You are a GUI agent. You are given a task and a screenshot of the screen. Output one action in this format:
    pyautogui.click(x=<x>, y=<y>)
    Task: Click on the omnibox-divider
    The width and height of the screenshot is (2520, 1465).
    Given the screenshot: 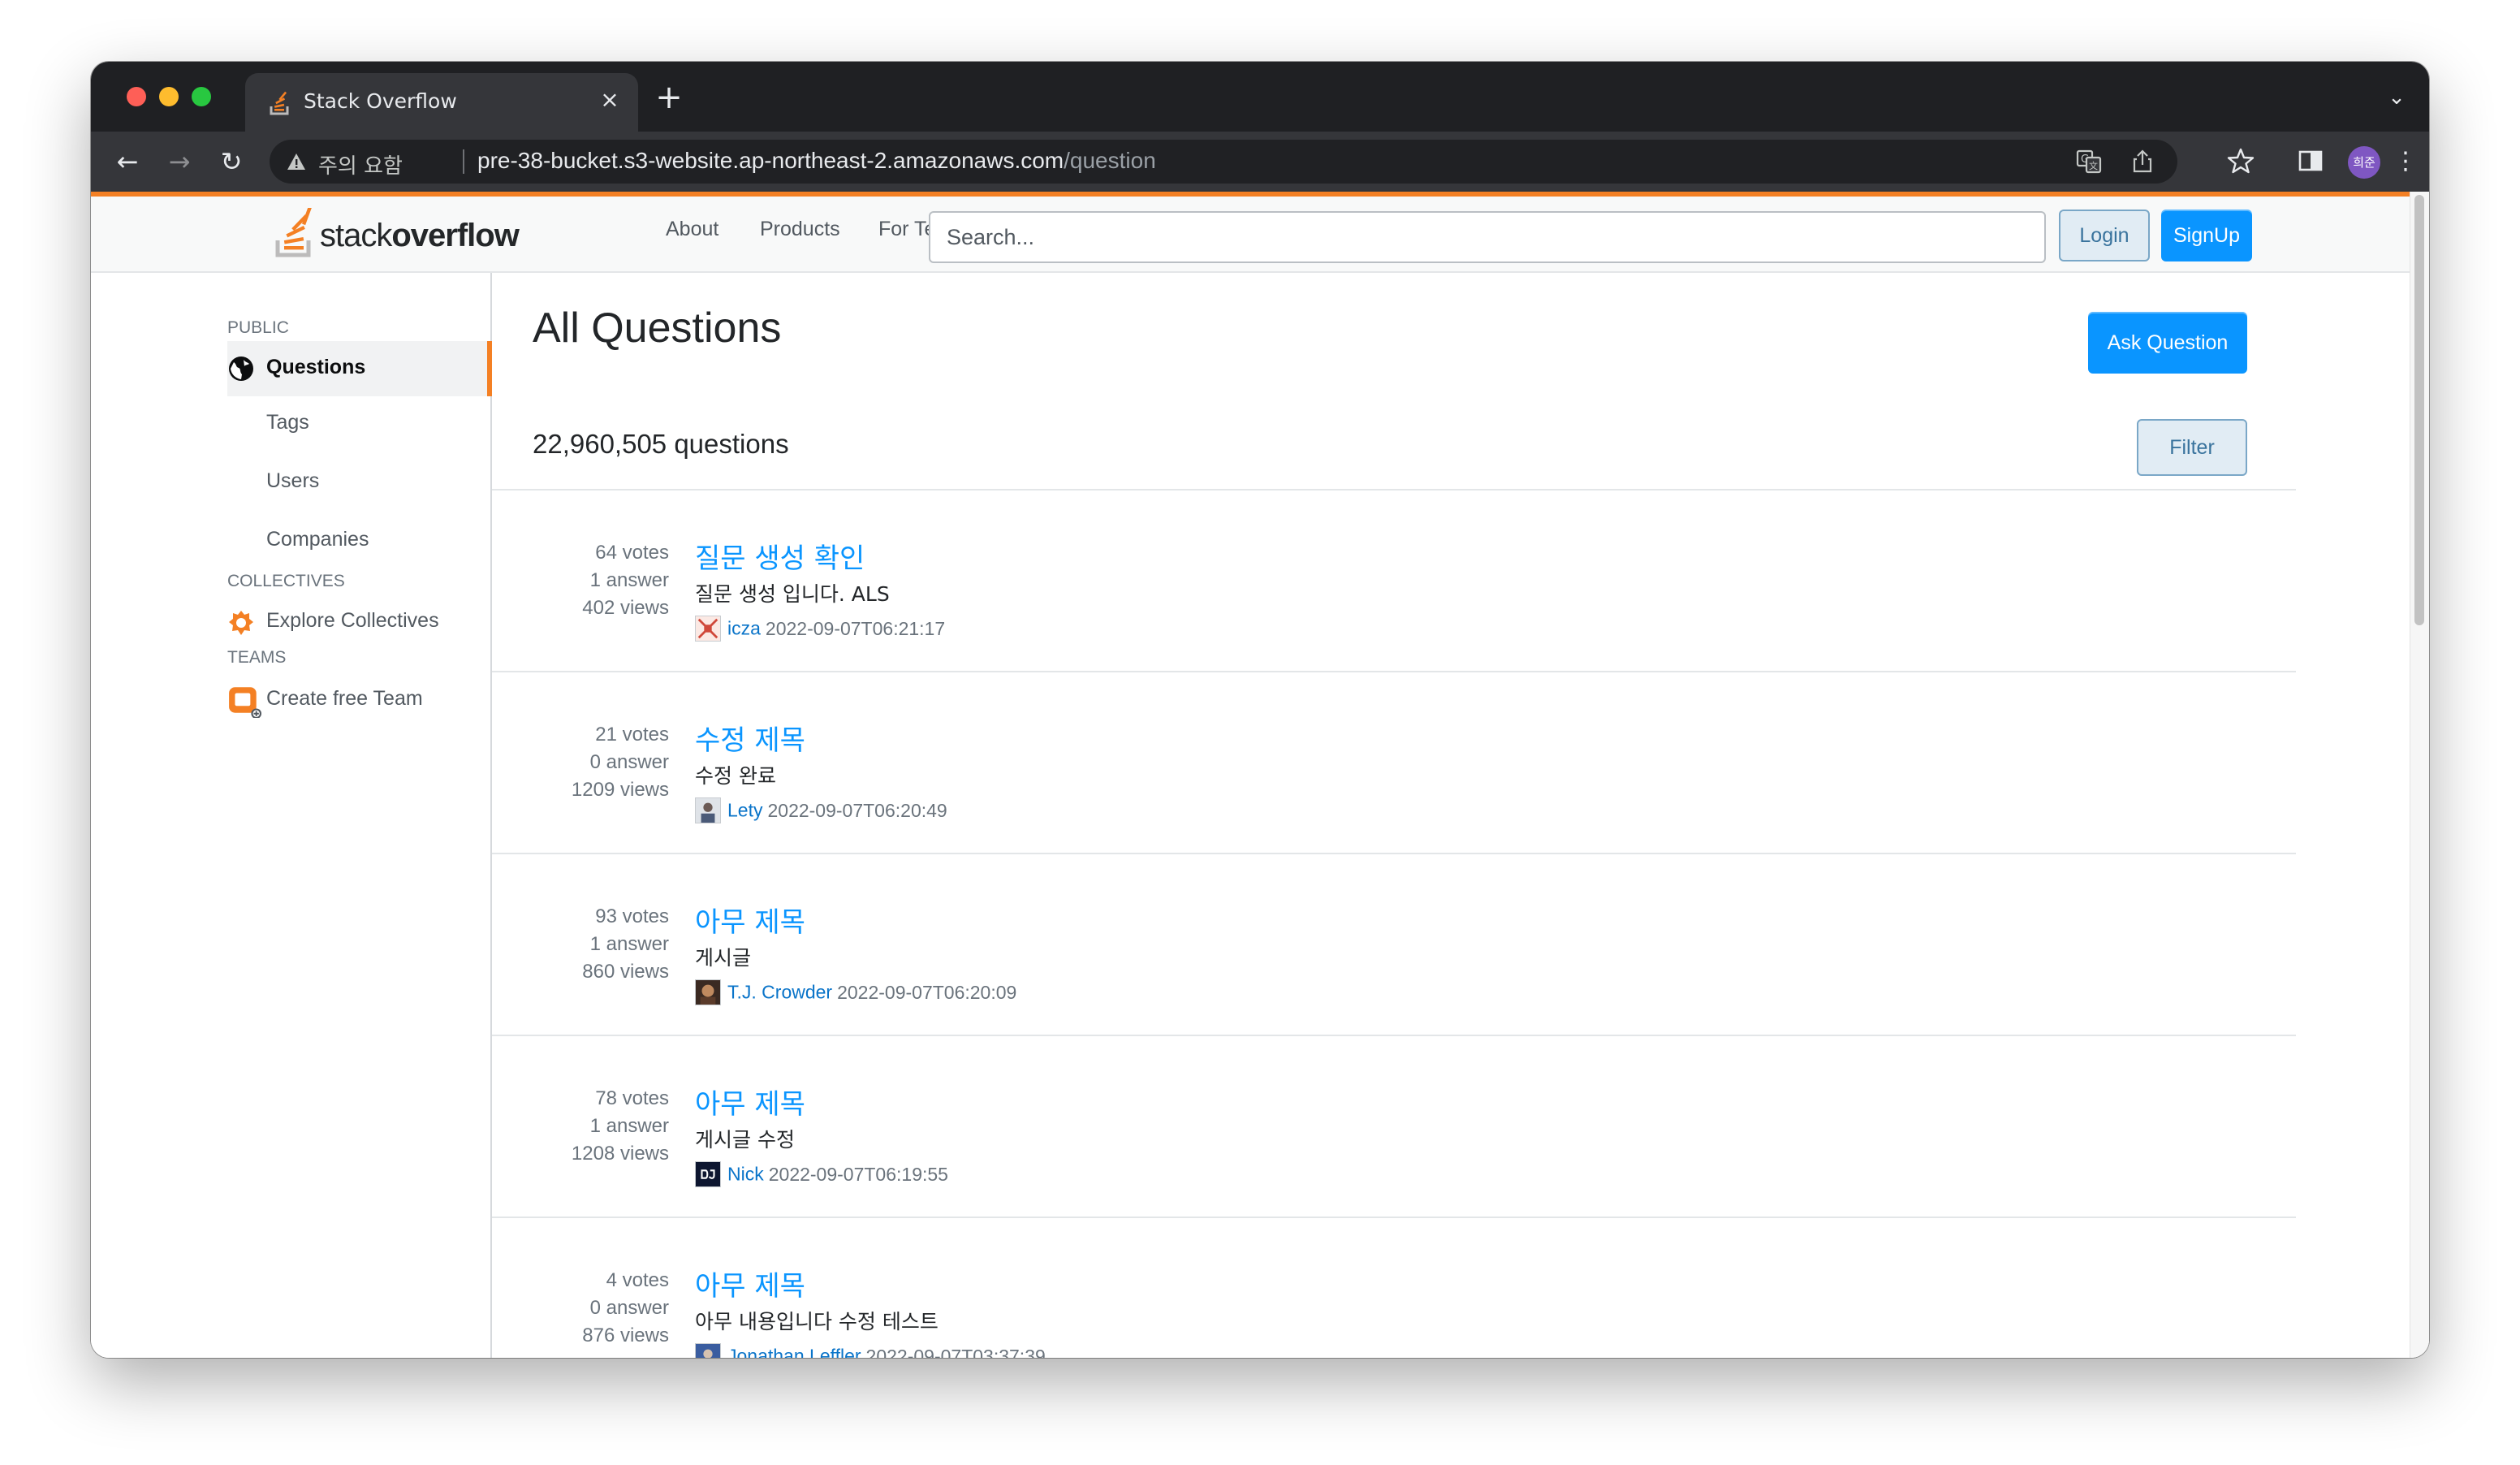 What is the action you would take?
    pyautogui.click(x=463, y=161)
    